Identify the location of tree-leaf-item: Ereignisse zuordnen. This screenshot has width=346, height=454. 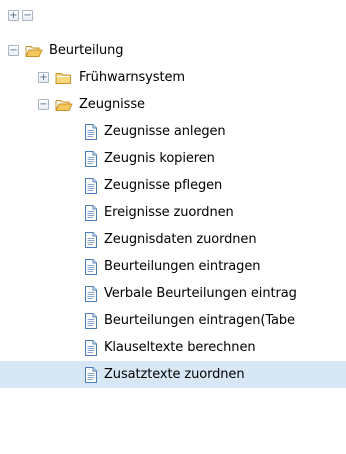
(173, 212).